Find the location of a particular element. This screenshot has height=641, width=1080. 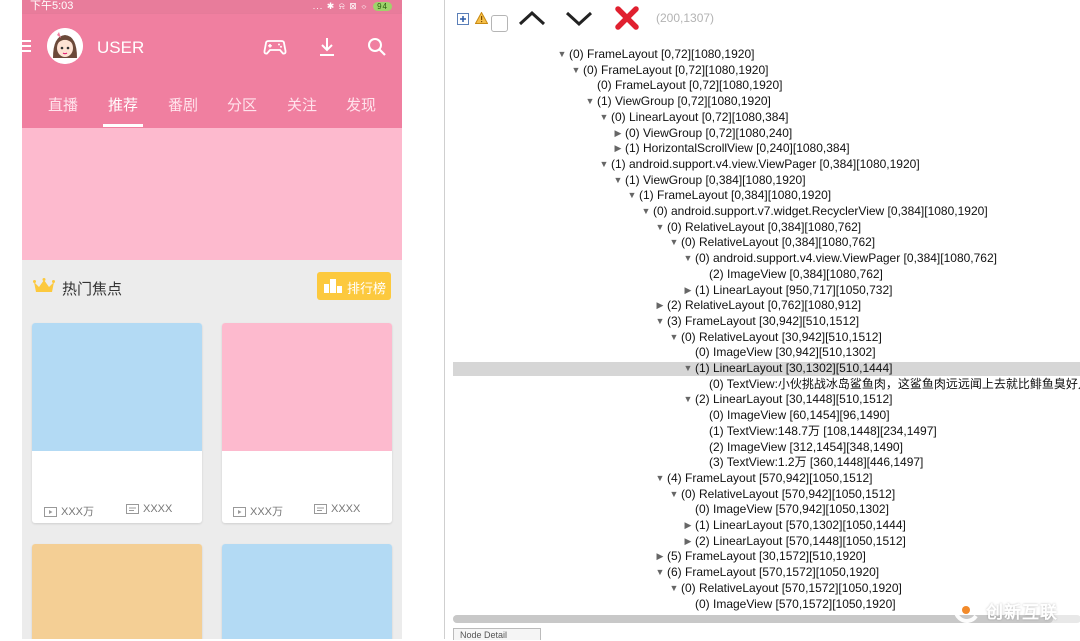

section-title: 热门焦点 is located at coordinates (92, 289).